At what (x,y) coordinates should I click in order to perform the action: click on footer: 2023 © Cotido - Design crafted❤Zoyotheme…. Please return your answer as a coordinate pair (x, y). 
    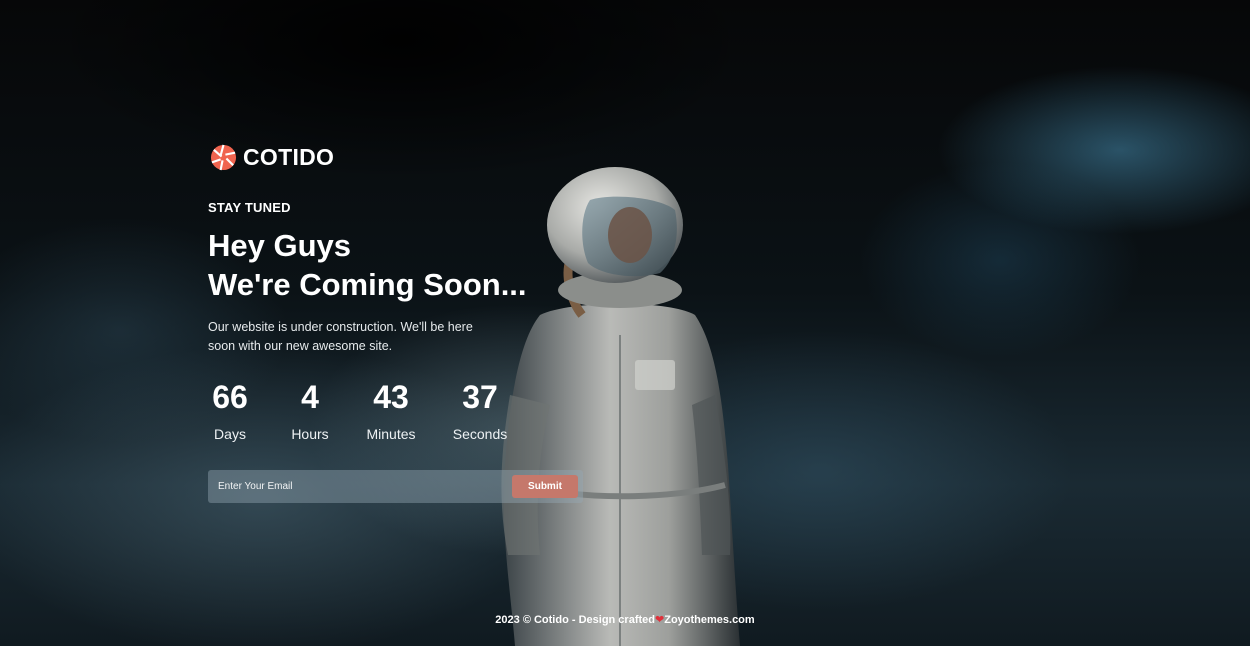
    Looking at the image, I should click on (625, 619).